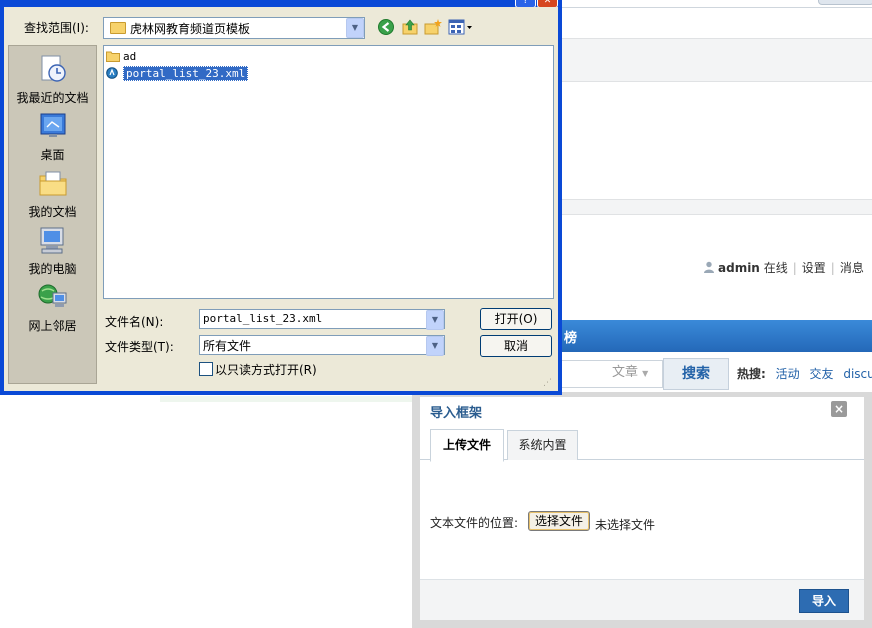 Image resolution: width=872 pixels, height=628 pixels. What do you see at coordinates (467, 445) in the screenshot?
I see `tab-upload-file: 上传文件` at bounding box center [467, 445].